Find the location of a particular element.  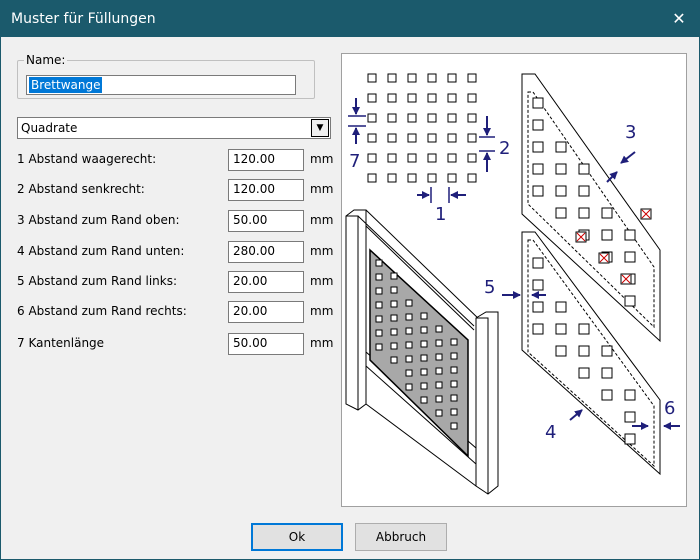

unit-label: mm is located at coordinates (322, 220).